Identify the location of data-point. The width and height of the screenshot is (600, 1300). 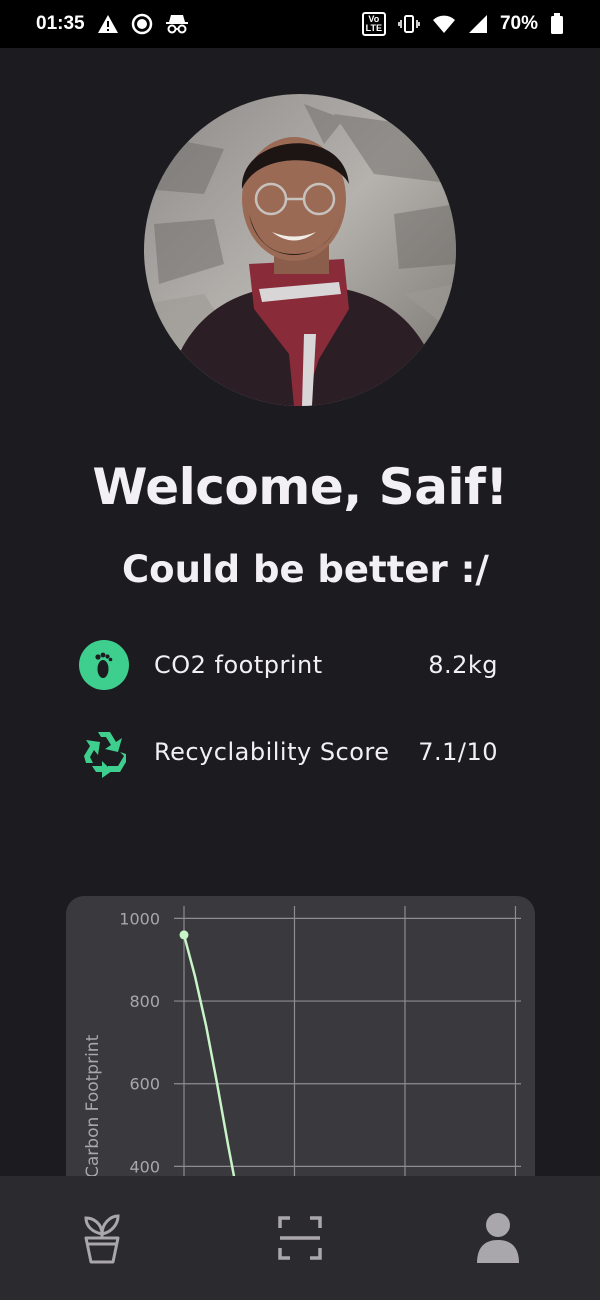
(184, 935).